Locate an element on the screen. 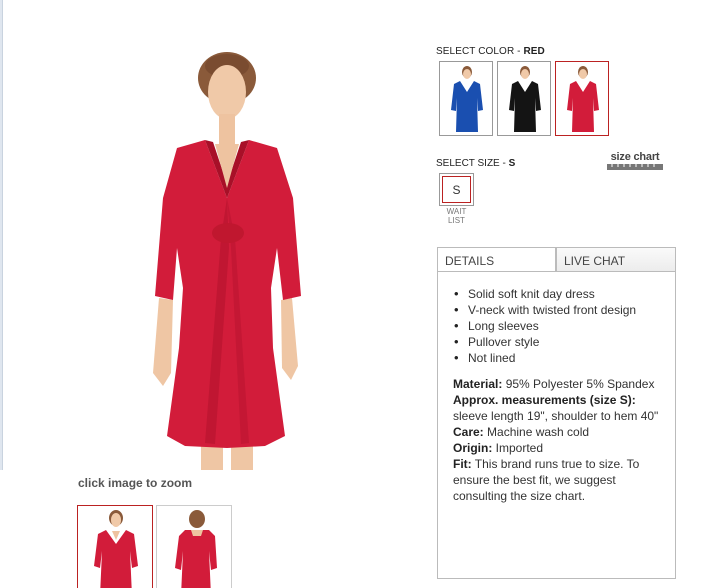  window-edge is located at coordinates (1, 235).